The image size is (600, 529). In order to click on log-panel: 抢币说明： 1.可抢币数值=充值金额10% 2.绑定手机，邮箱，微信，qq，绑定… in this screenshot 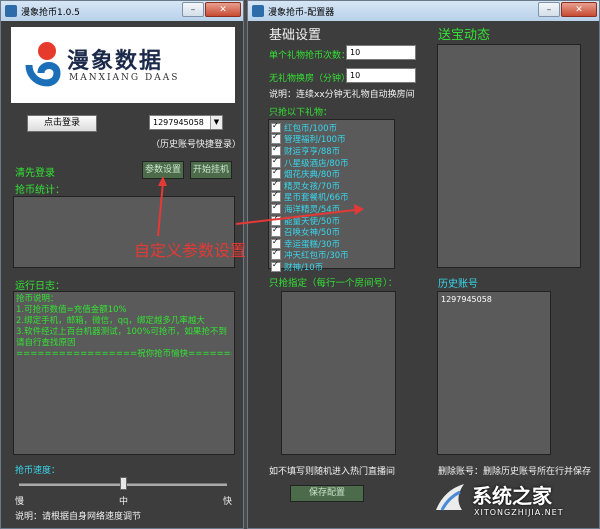, I will do `click(124, 373)`.